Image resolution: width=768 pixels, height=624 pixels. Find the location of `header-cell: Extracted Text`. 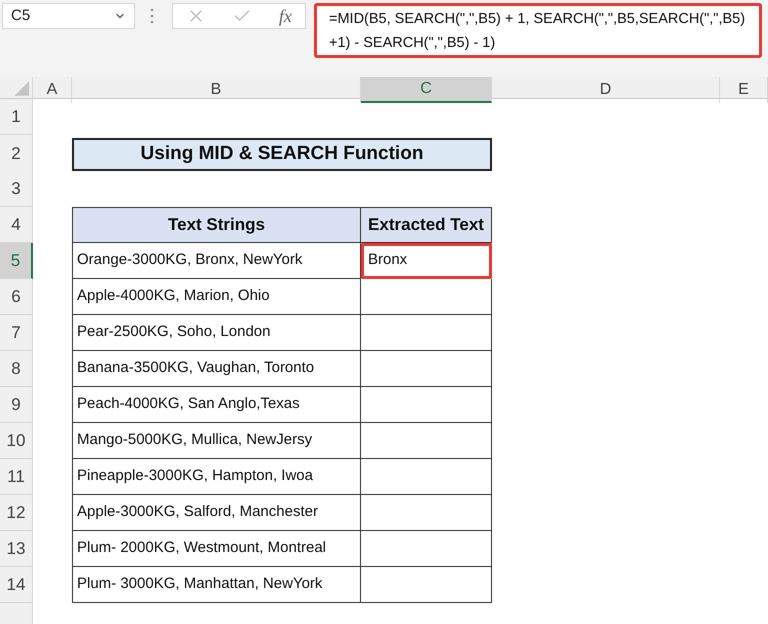

header-cell: Extracted Text is located at coordinates (426, 225).